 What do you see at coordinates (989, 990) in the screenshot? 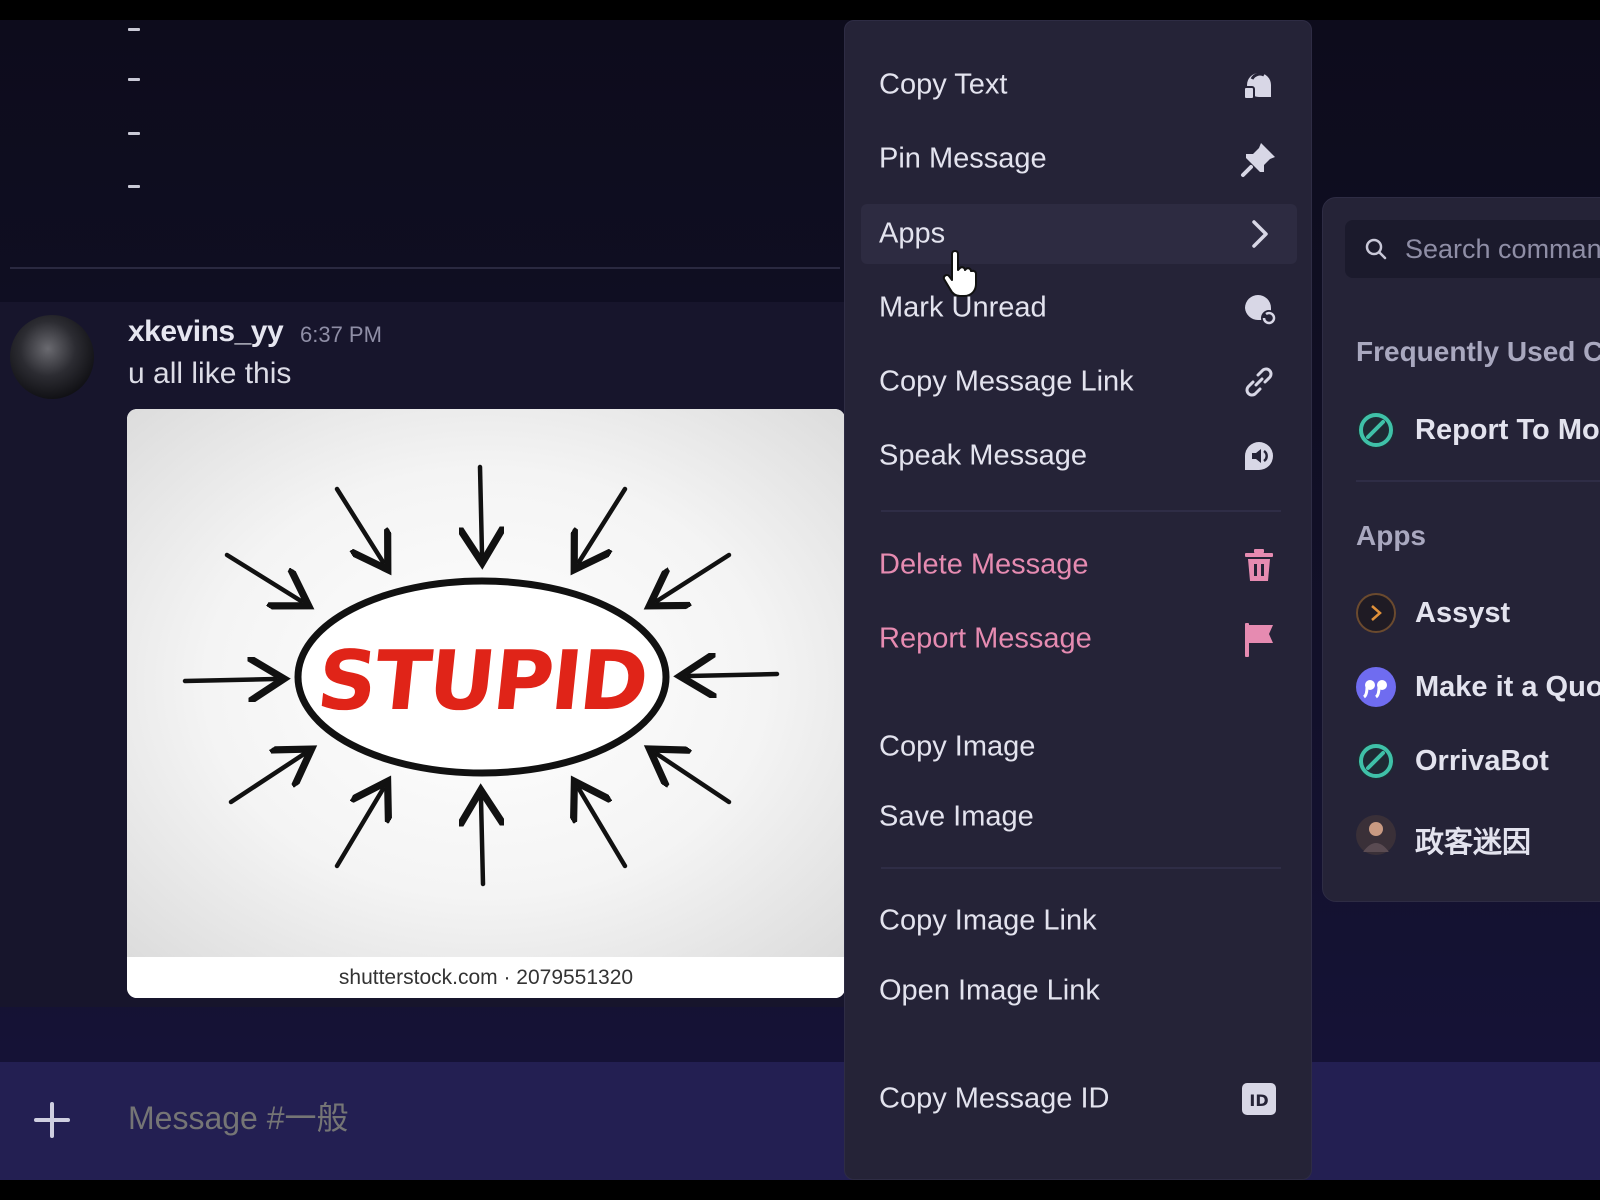
I see `menu-item-label: Open Image Link` at bounding box center [989, 990].